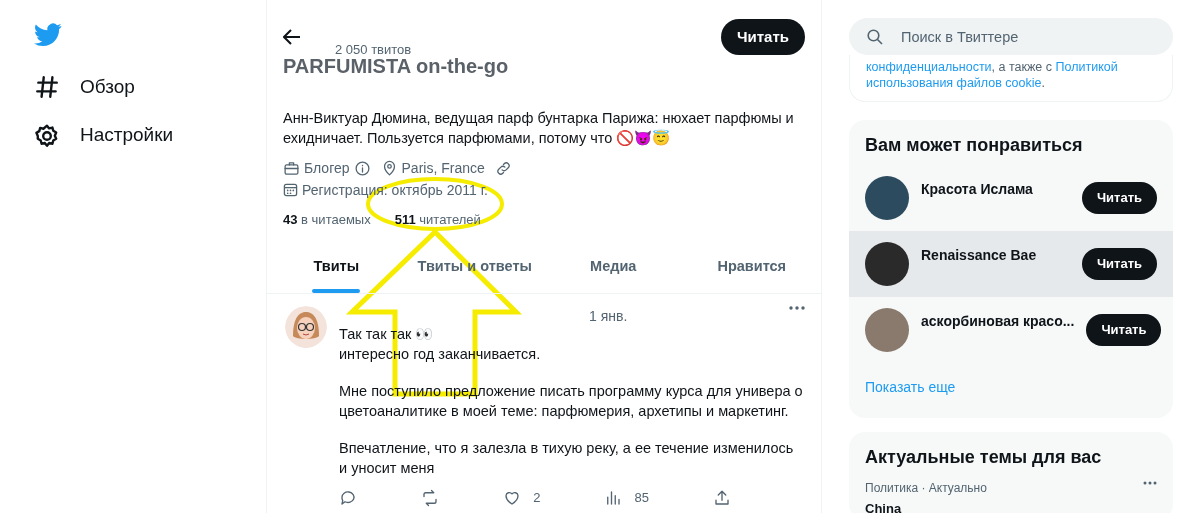  I want to click on settings-icon, so click(47, 135).